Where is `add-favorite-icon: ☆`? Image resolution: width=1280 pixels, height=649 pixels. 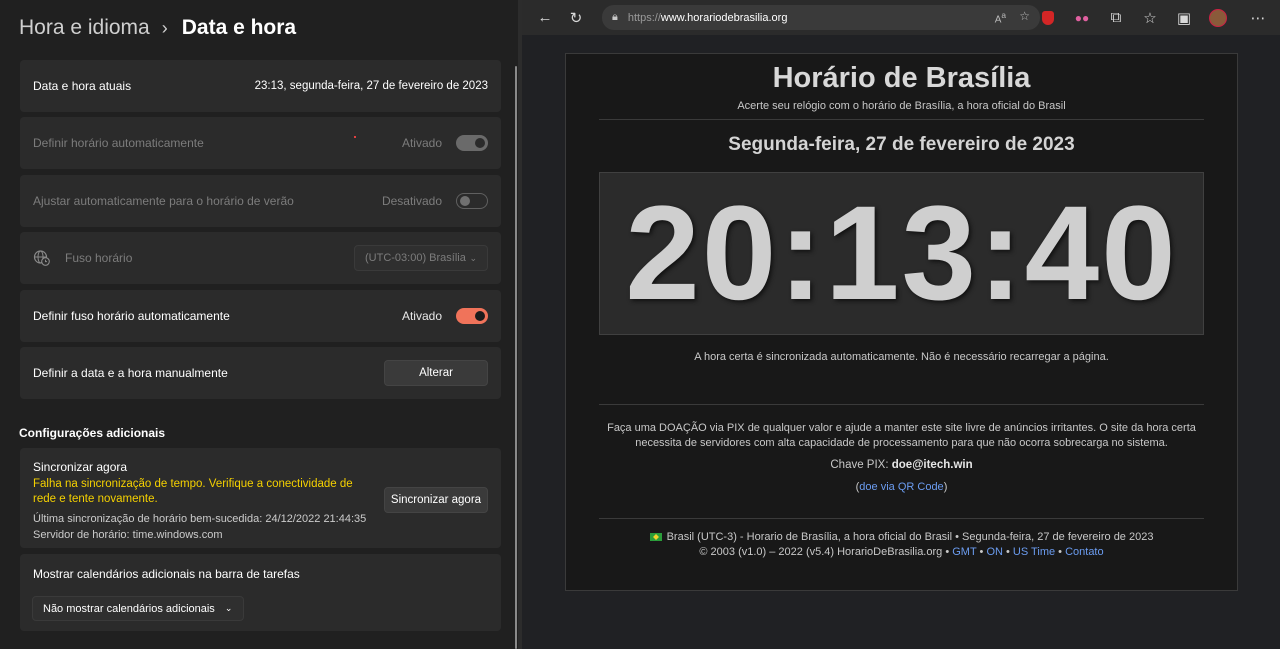
add-favorite-icon: ☆ is located at coordinates (1024, 16).